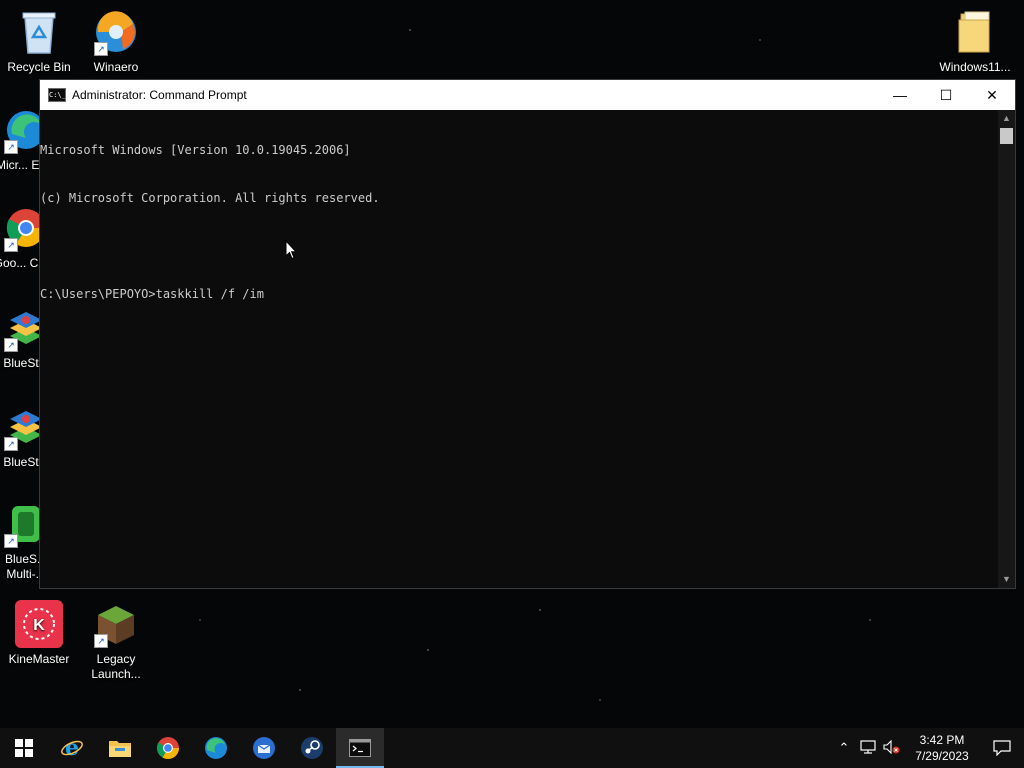  I want to click on window-title: Administrator: Command Prompt, so click(159, 95).